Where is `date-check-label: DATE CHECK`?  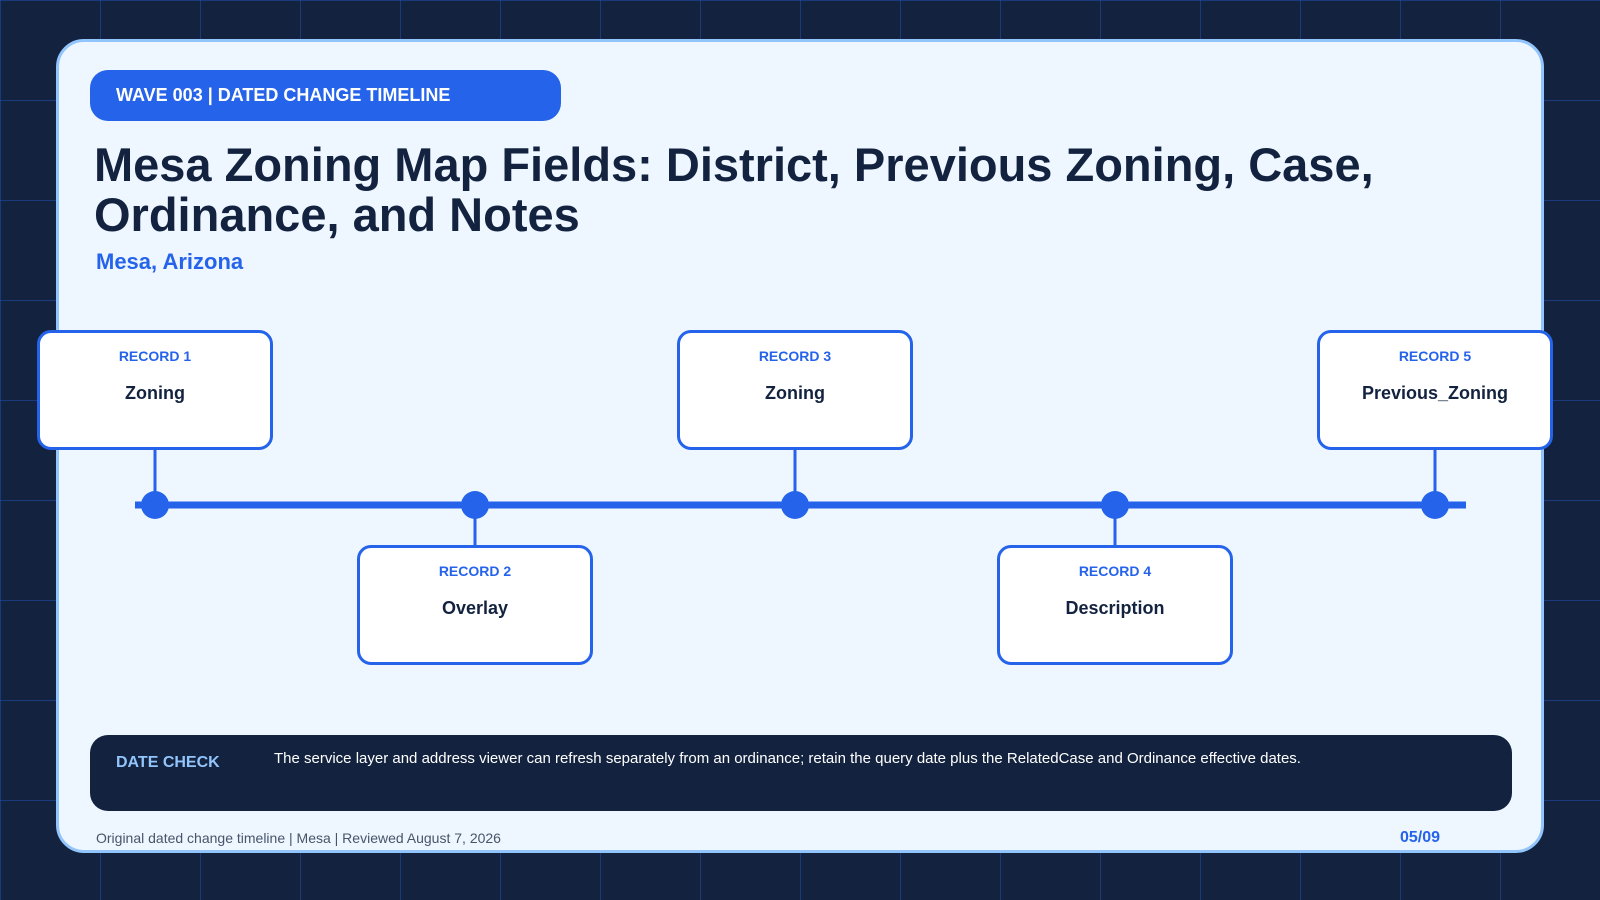
date-check-label: DATE CHECK is located at coordinates (168, 762).